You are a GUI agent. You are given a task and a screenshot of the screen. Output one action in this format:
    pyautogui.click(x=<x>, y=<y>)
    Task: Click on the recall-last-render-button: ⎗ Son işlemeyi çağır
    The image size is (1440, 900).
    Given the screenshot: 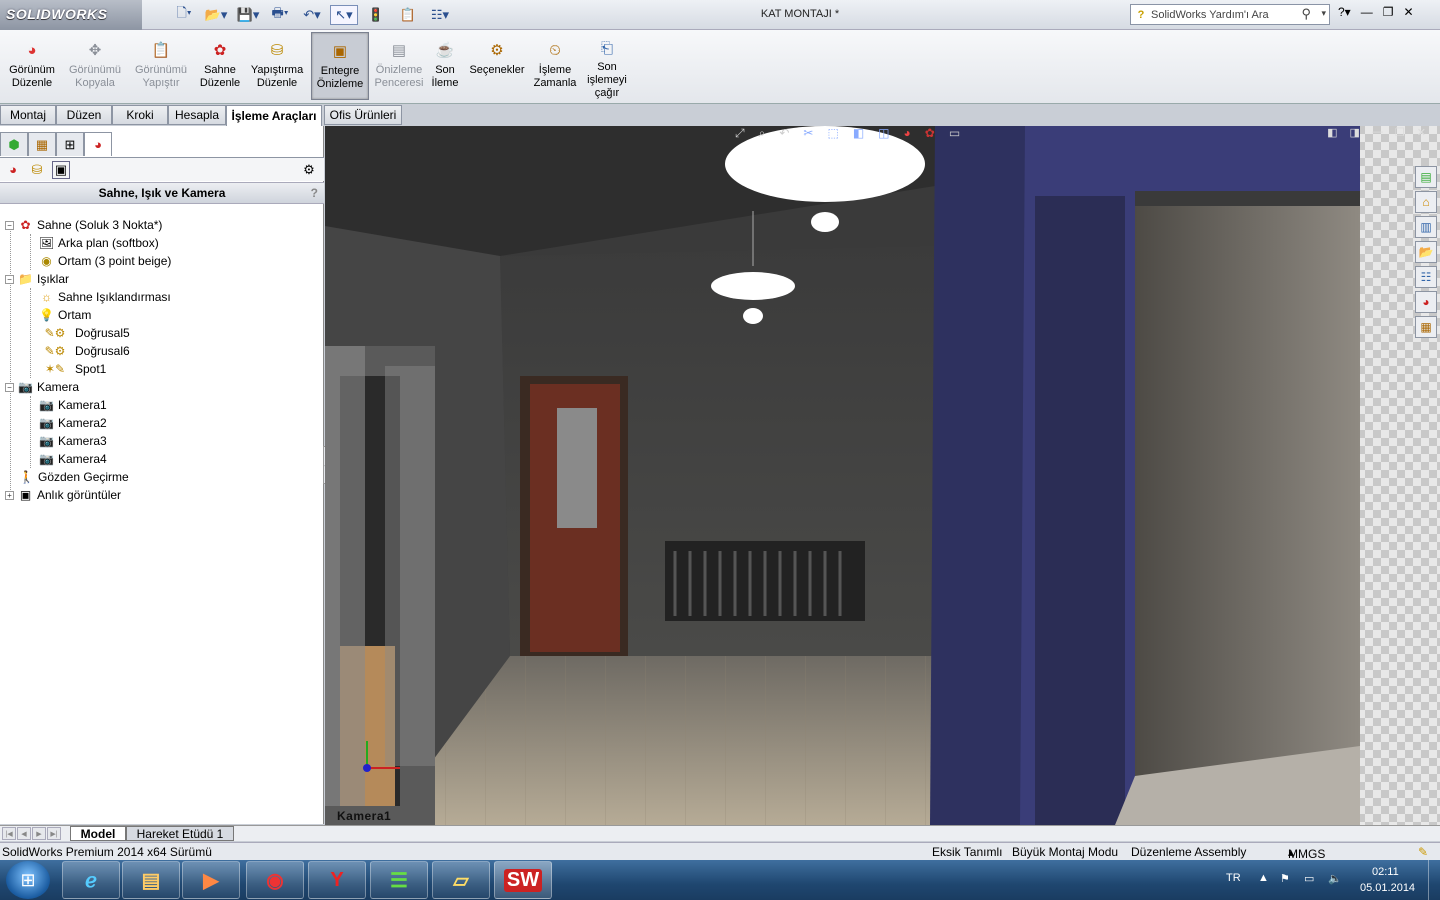 What is the action you would take?
    pyautogui.click(x=607, y=66)
    